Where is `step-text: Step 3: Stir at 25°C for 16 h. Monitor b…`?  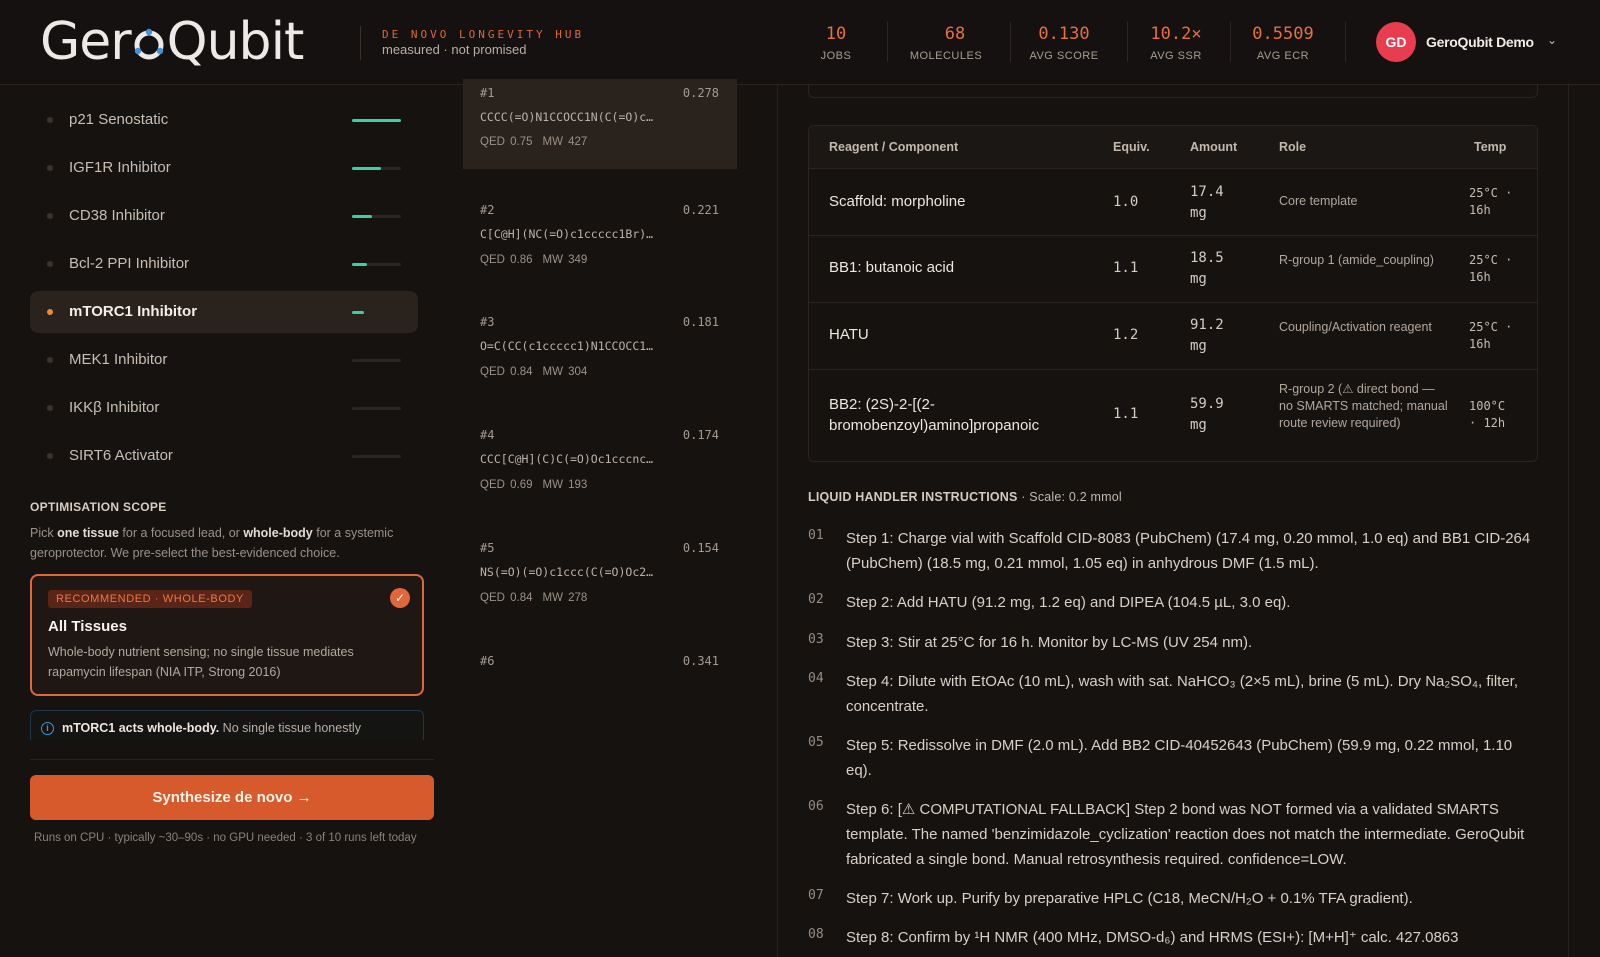 step-text: Step 3: Stir at 25°C for 16 h. Monitor b… is located at coordinates (1049, 642).